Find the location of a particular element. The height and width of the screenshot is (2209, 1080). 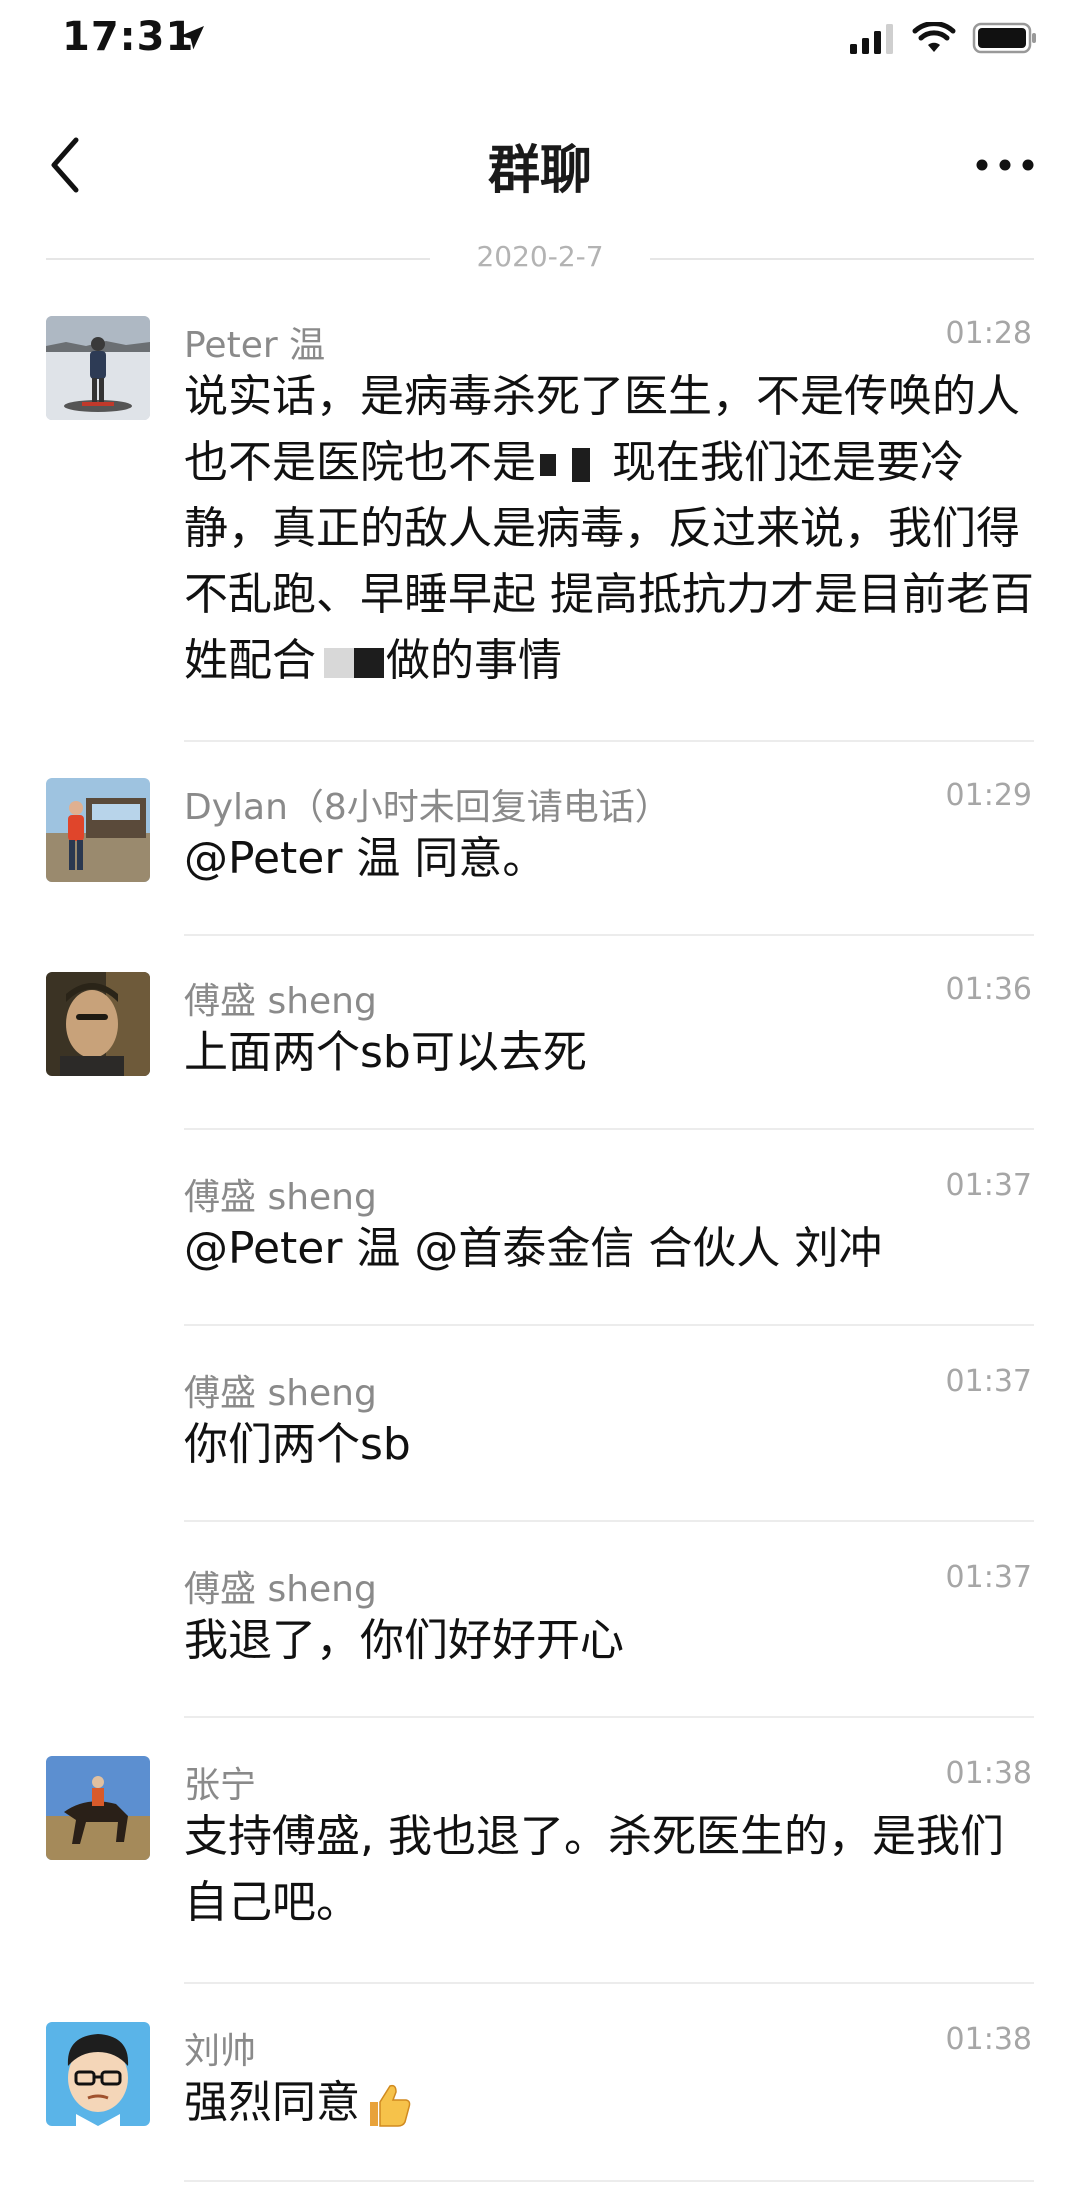

message-item: Dylan（8小时未回复请电话） 01:29 @Peter 温 同意。 is located at coordinates (540, 857).